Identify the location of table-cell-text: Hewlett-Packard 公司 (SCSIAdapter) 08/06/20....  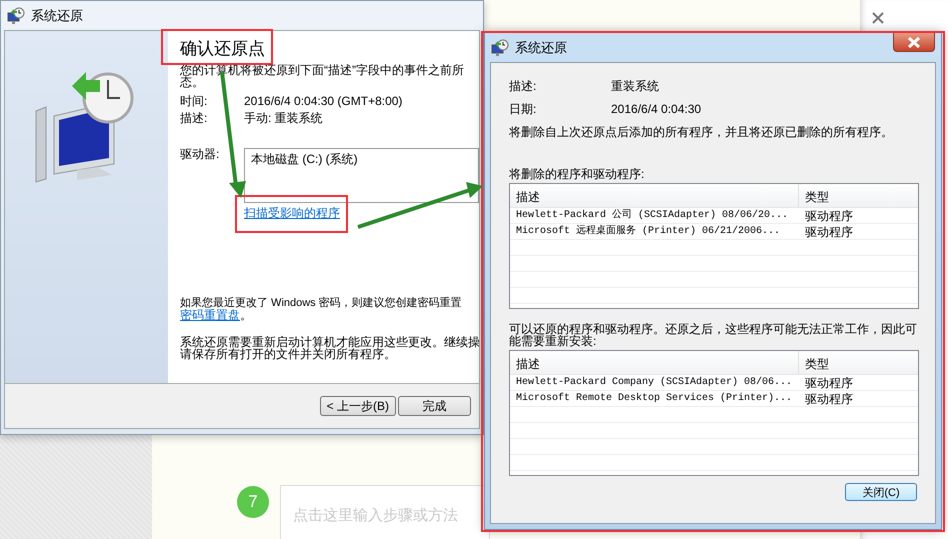
(652, 215).